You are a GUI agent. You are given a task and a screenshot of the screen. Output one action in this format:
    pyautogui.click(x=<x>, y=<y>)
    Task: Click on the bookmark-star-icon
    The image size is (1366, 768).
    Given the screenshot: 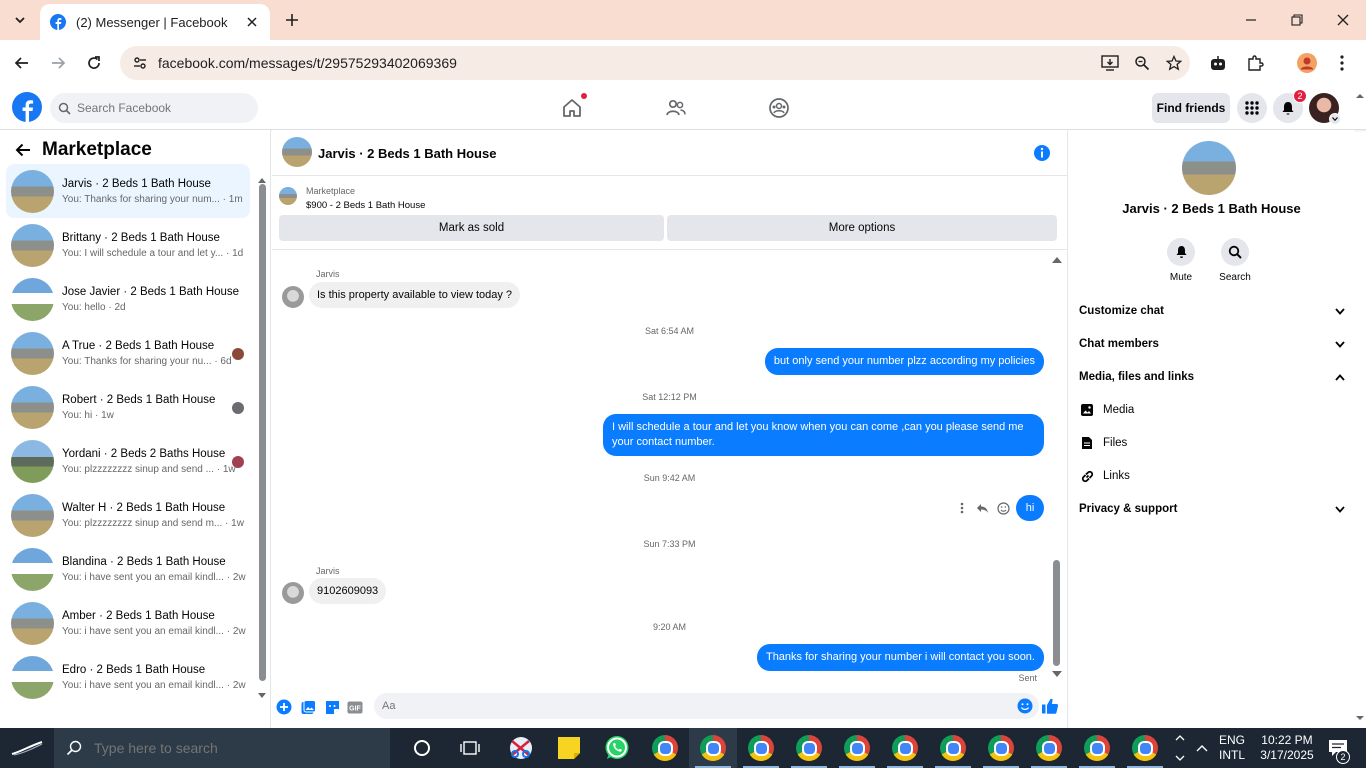 What is the action you would take?
    pyautogui.click(x=1174, y=63)
    